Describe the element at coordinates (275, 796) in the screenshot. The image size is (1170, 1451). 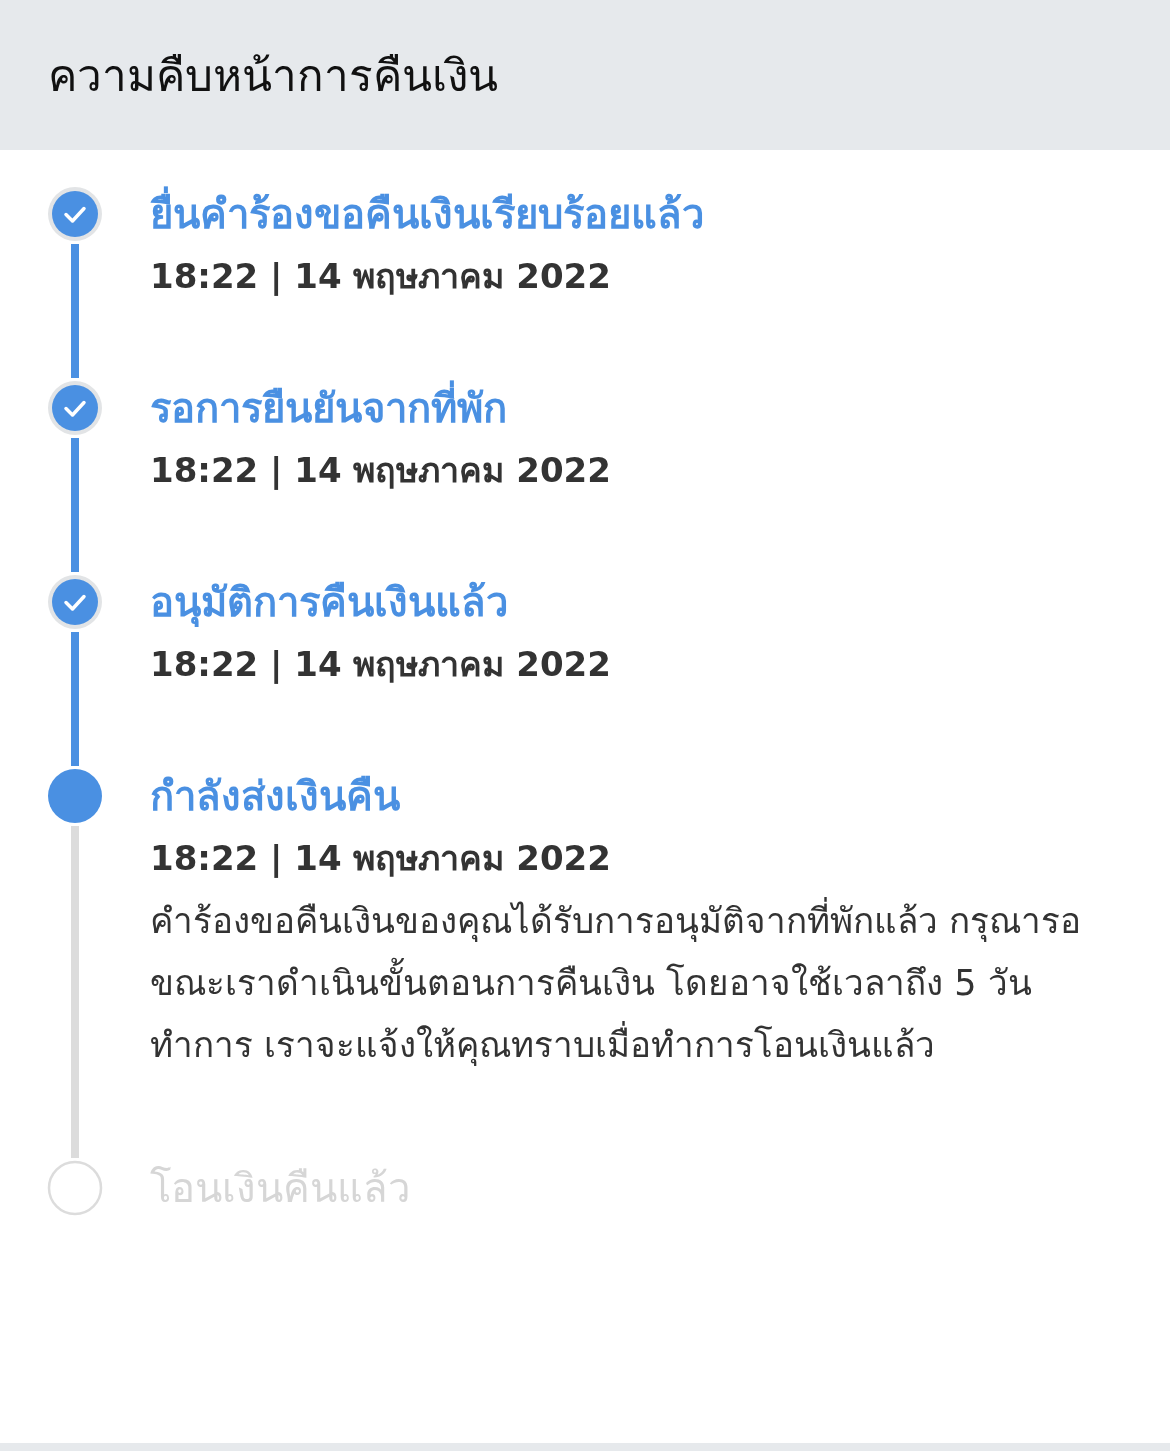
I see `step-title: กำลังส่งเงินคืน` at that location.